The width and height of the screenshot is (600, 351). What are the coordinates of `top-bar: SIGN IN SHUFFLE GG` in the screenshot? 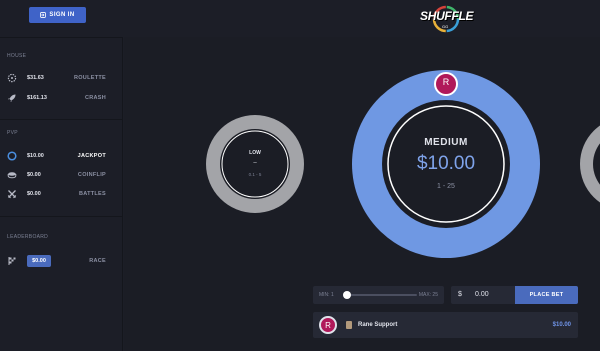 It's located at (300, 18).